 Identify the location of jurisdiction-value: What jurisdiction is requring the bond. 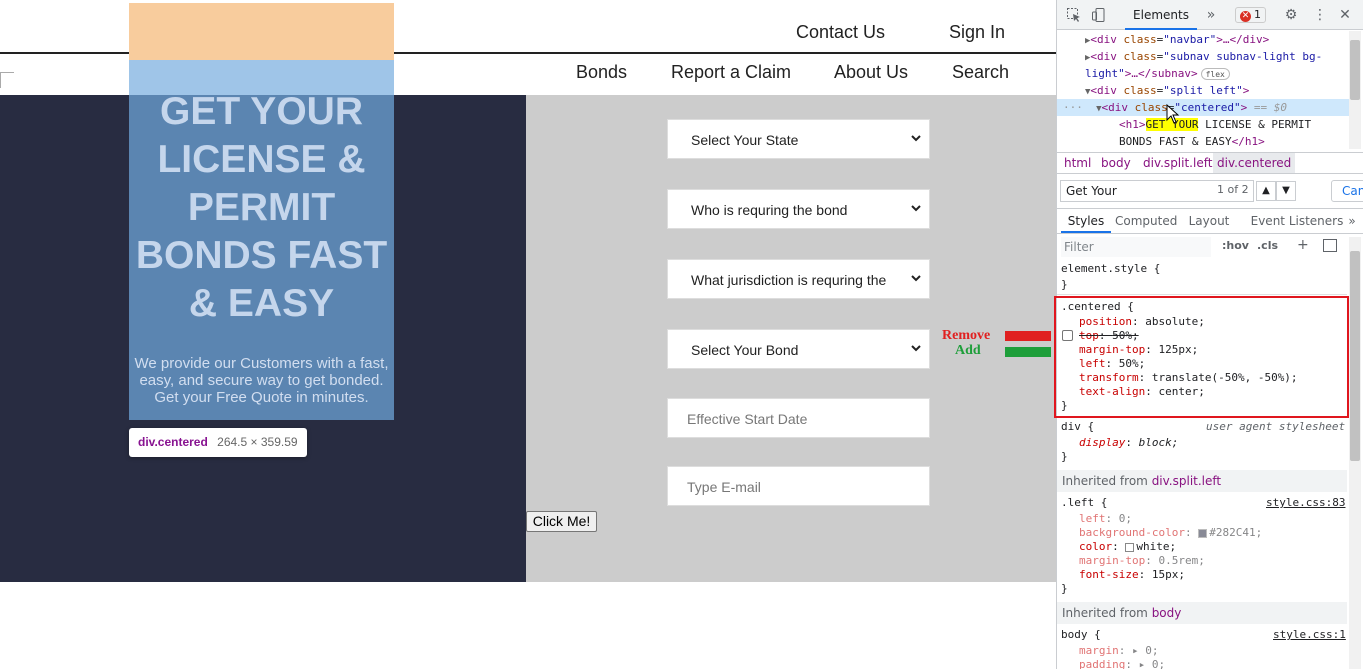
(791, 280).